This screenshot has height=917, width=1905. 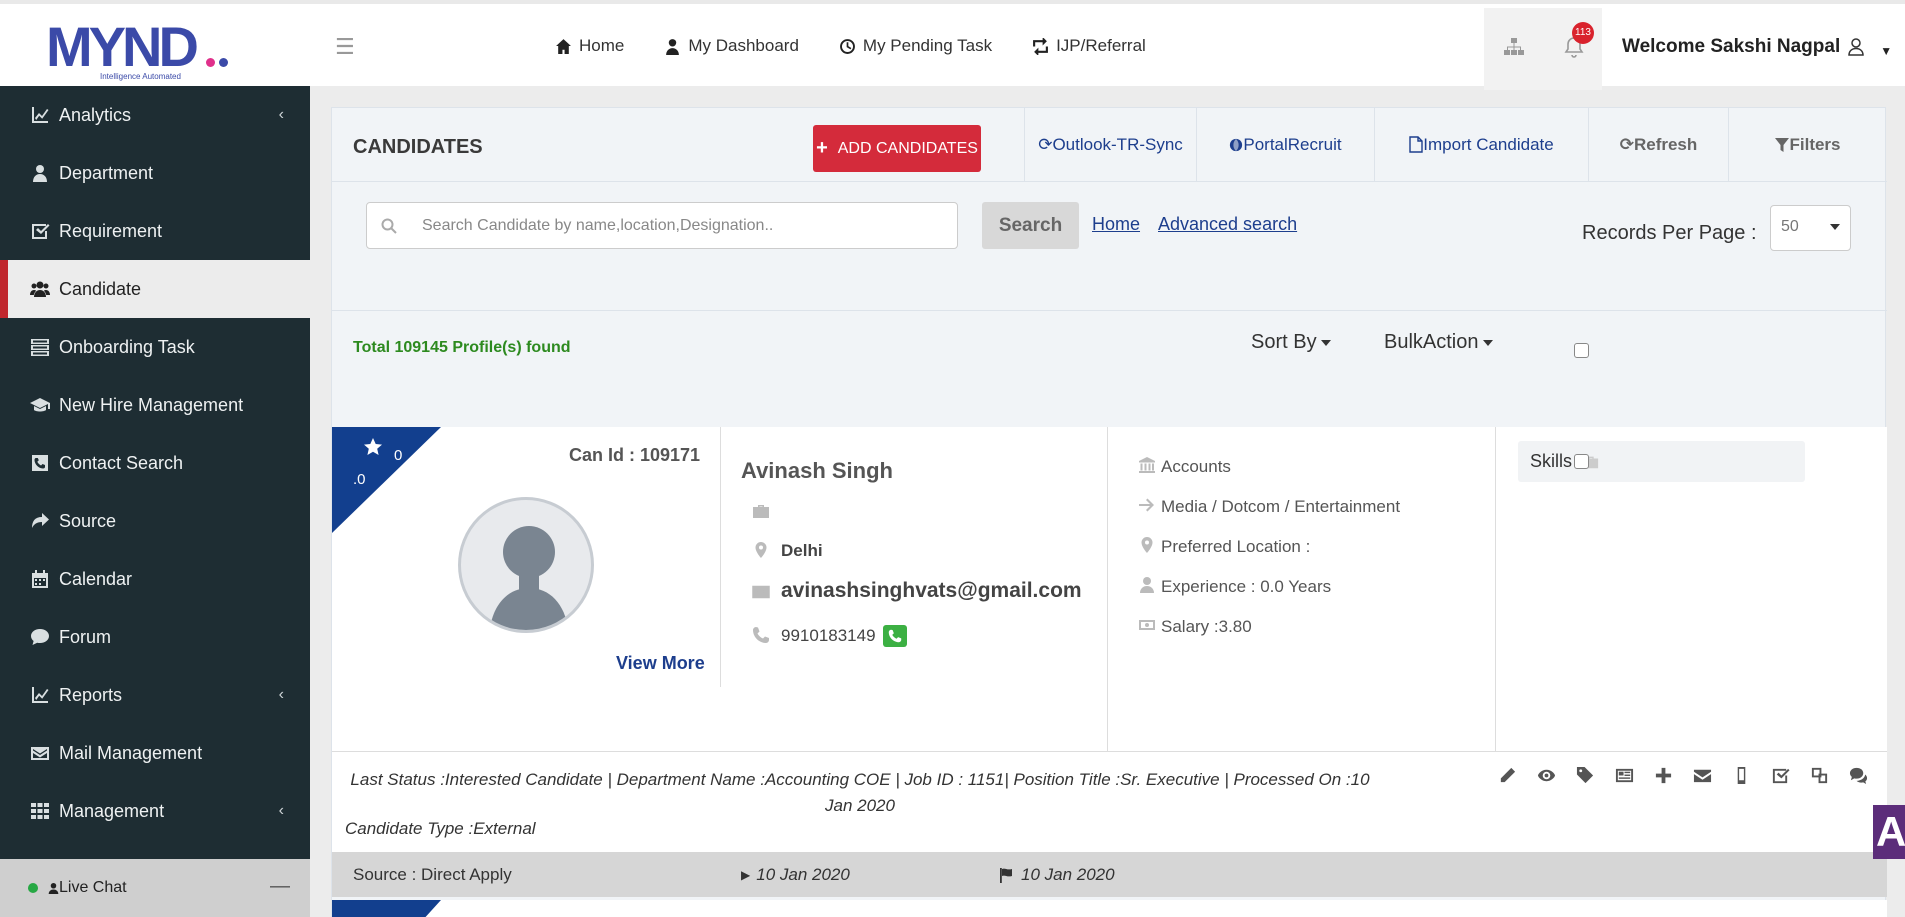 I want to click on records-per-page-select: 50, so click(x=1810, y=228).